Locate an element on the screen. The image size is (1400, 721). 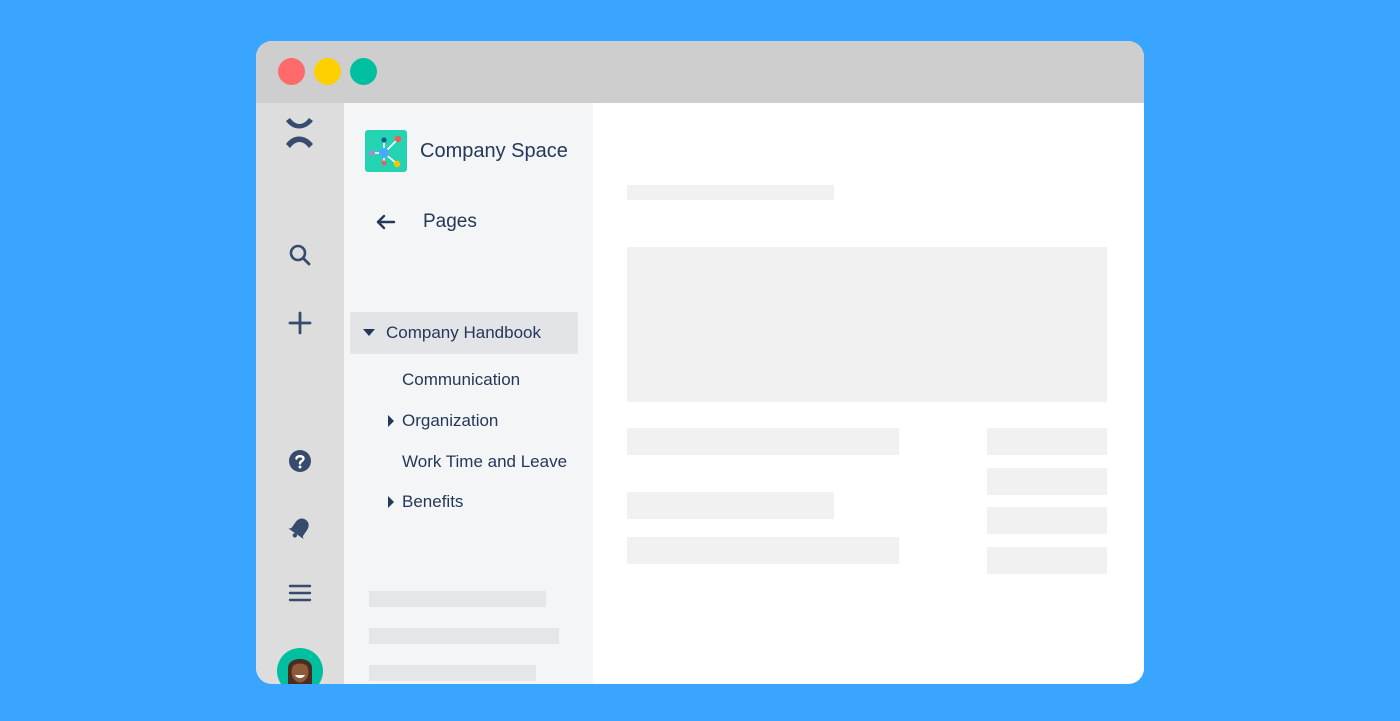
minimize-window-button is located at coordinates (327, 71).